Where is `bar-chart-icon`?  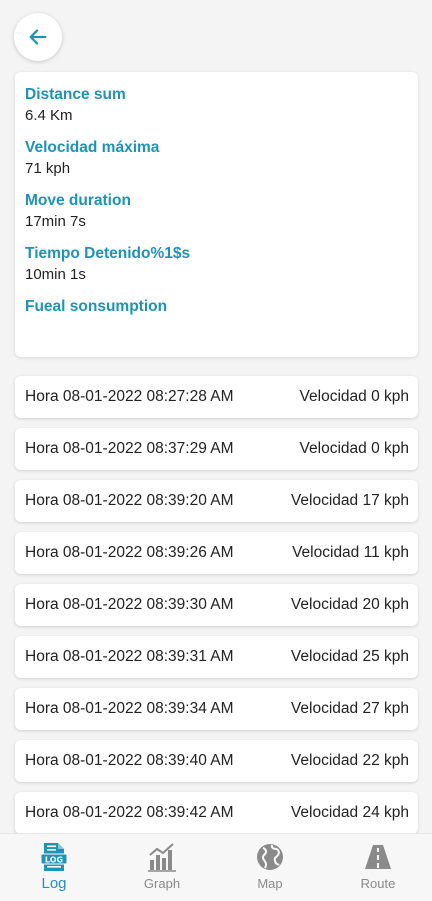 bar-chart-icon is located at coordinates (162, 857).